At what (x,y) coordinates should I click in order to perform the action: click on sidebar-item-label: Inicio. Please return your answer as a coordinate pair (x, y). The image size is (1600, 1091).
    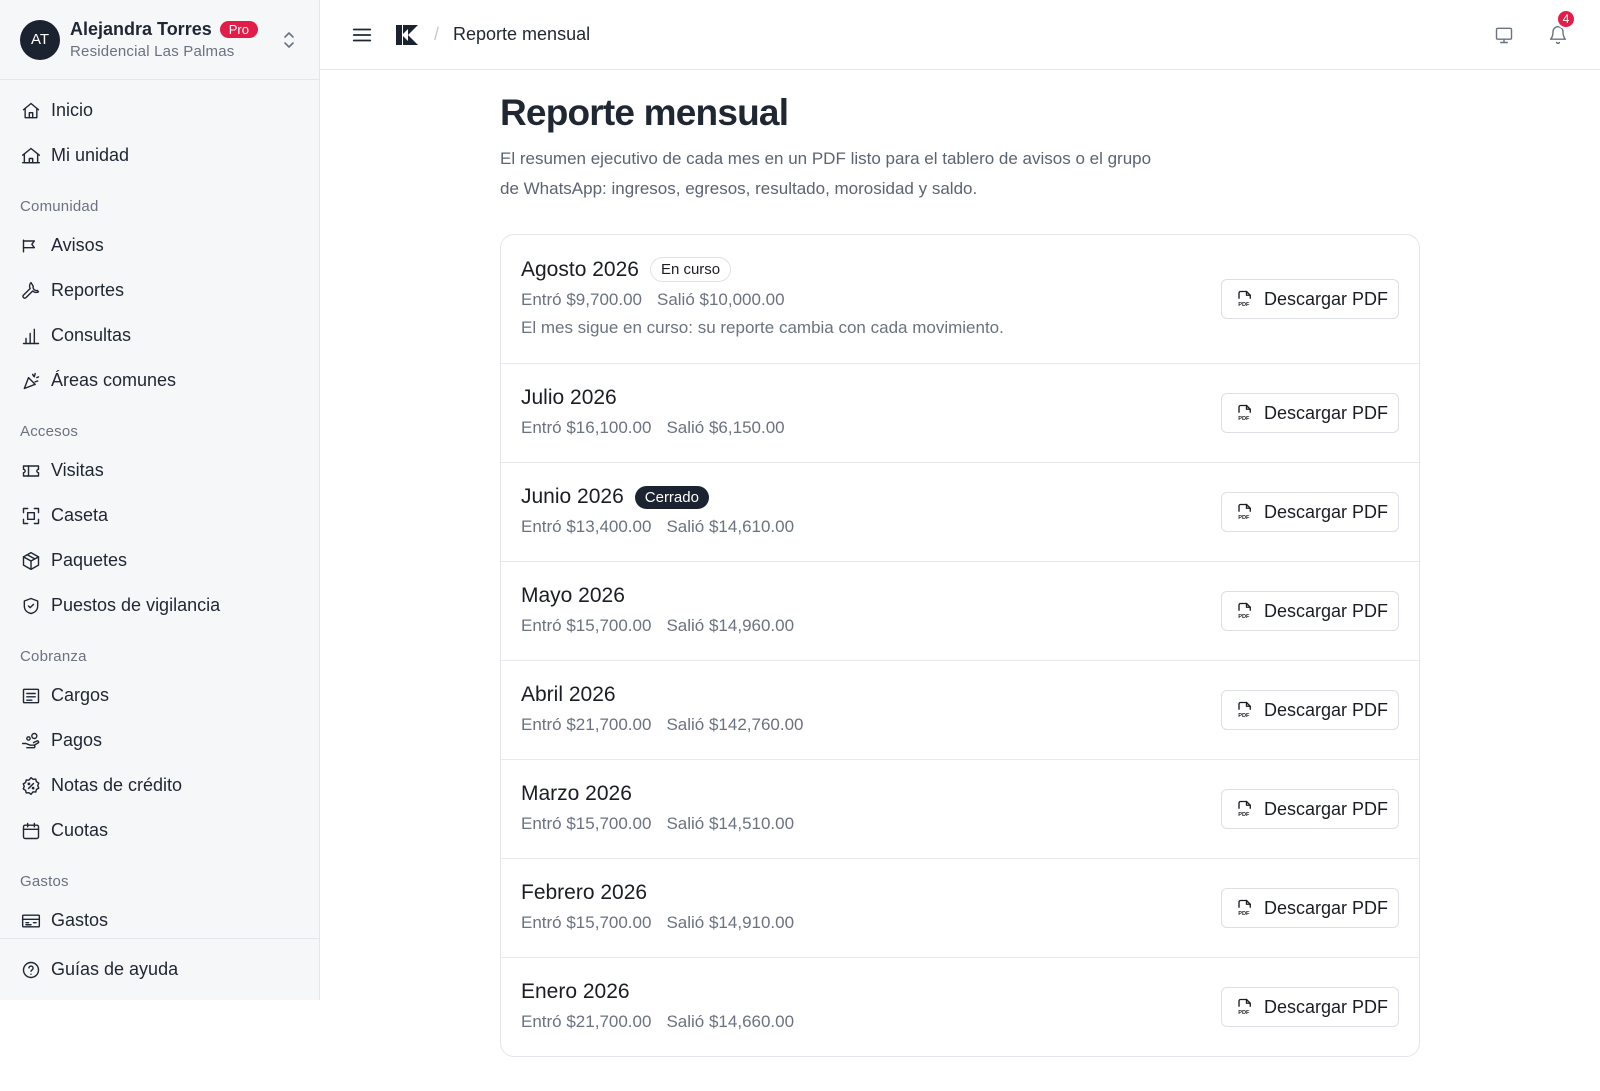
    Looking at the image, I should click on (72, 110).